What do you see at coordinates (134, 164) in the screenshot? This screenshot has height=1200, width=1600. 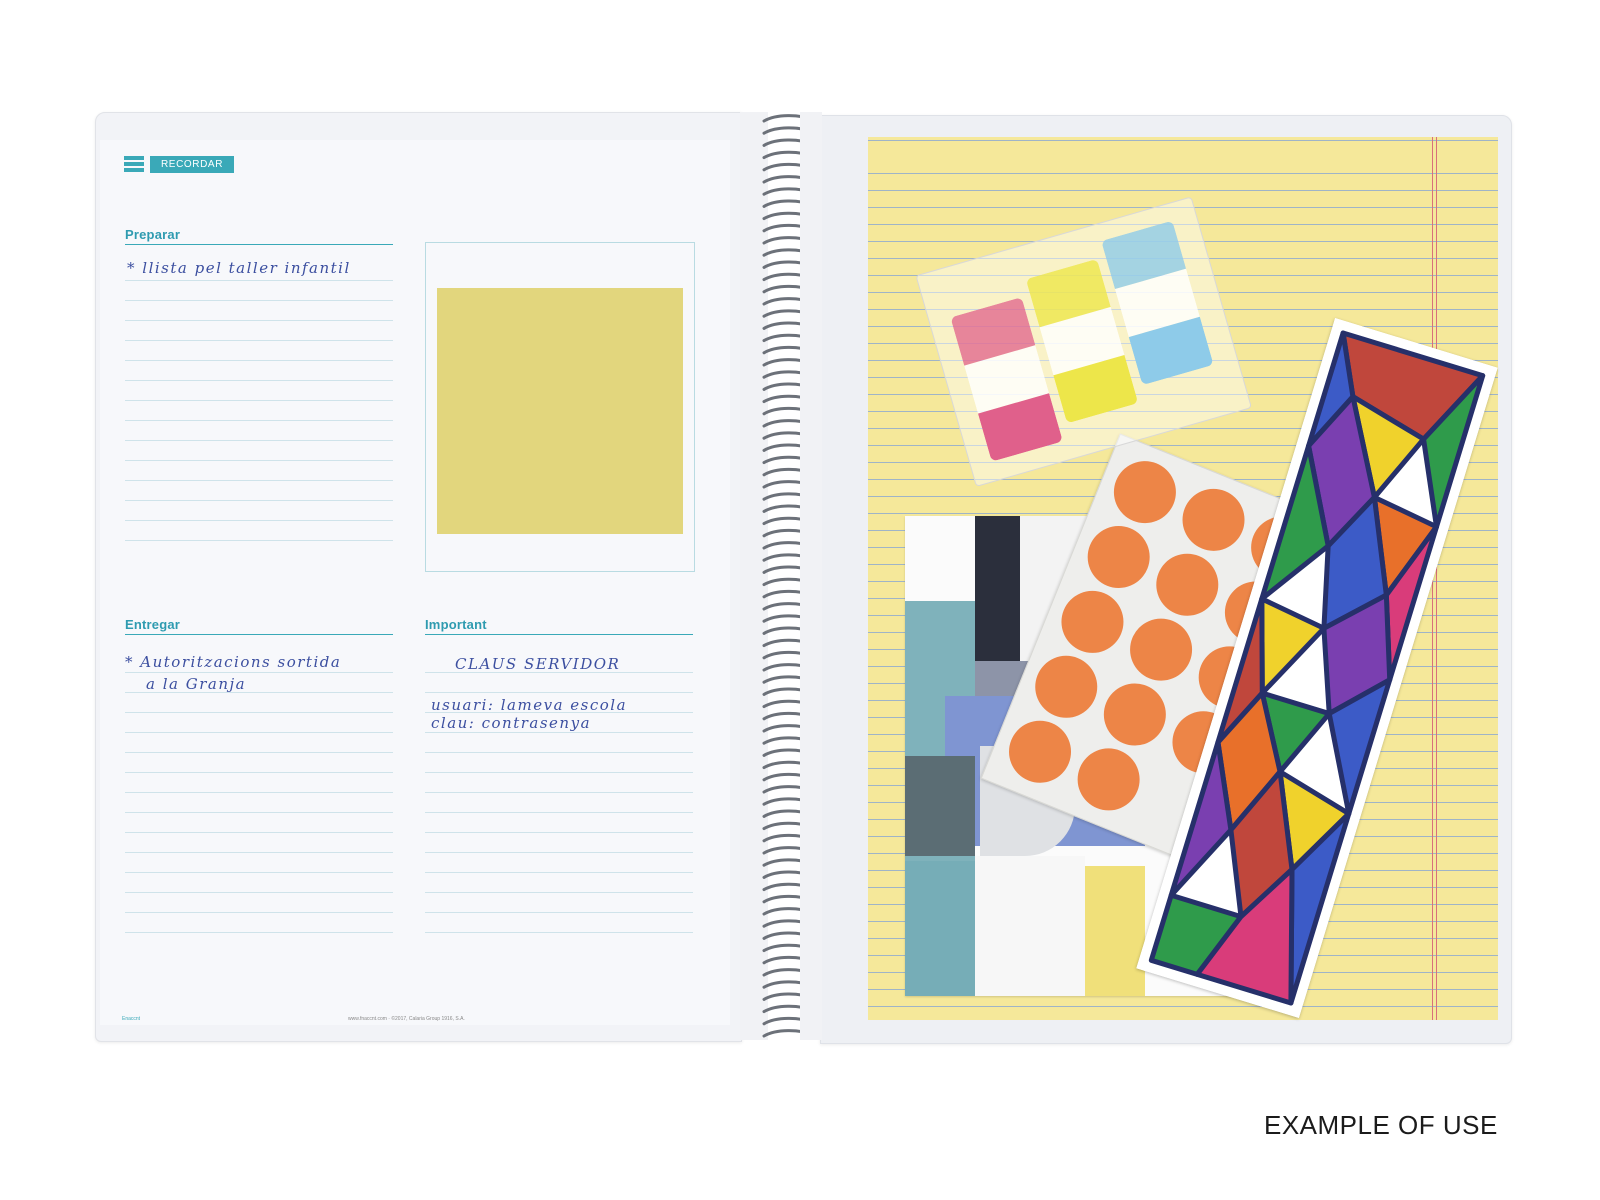 I see `list-icon` at bounding box center [134, 164].